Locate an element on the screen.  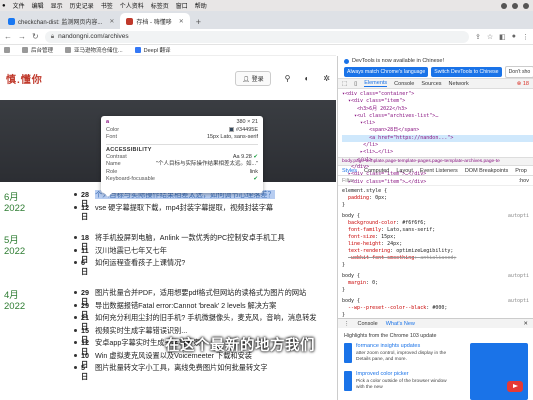
bookmark-deepl: Deepl 翻译 is located at coordinates (152, 50).